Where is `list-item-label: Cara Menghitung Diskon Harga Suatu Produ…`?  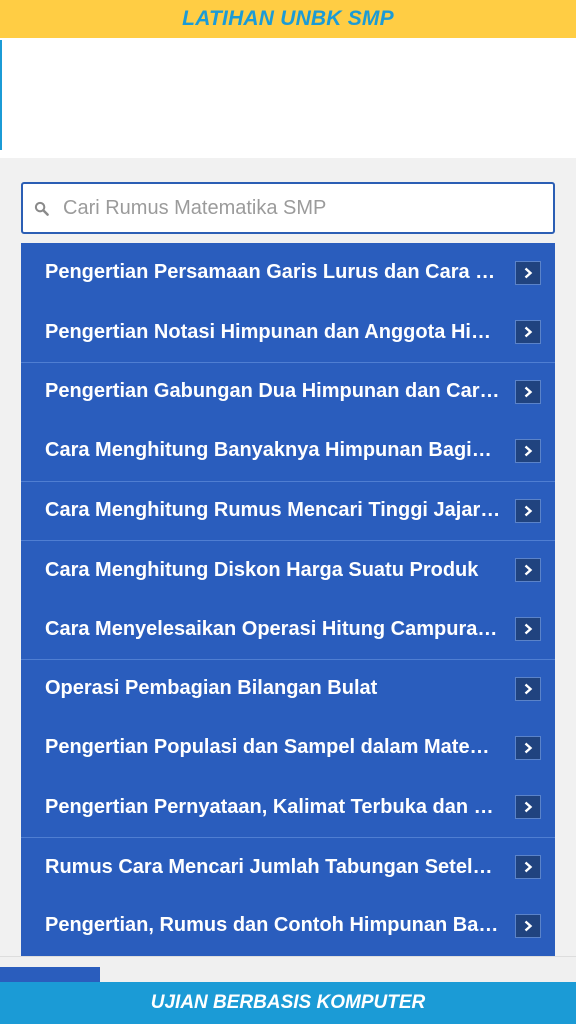
list-item-label: Cara Menghitung Diskon Harga Suatu Produ… is located at coordinates (262, 569).